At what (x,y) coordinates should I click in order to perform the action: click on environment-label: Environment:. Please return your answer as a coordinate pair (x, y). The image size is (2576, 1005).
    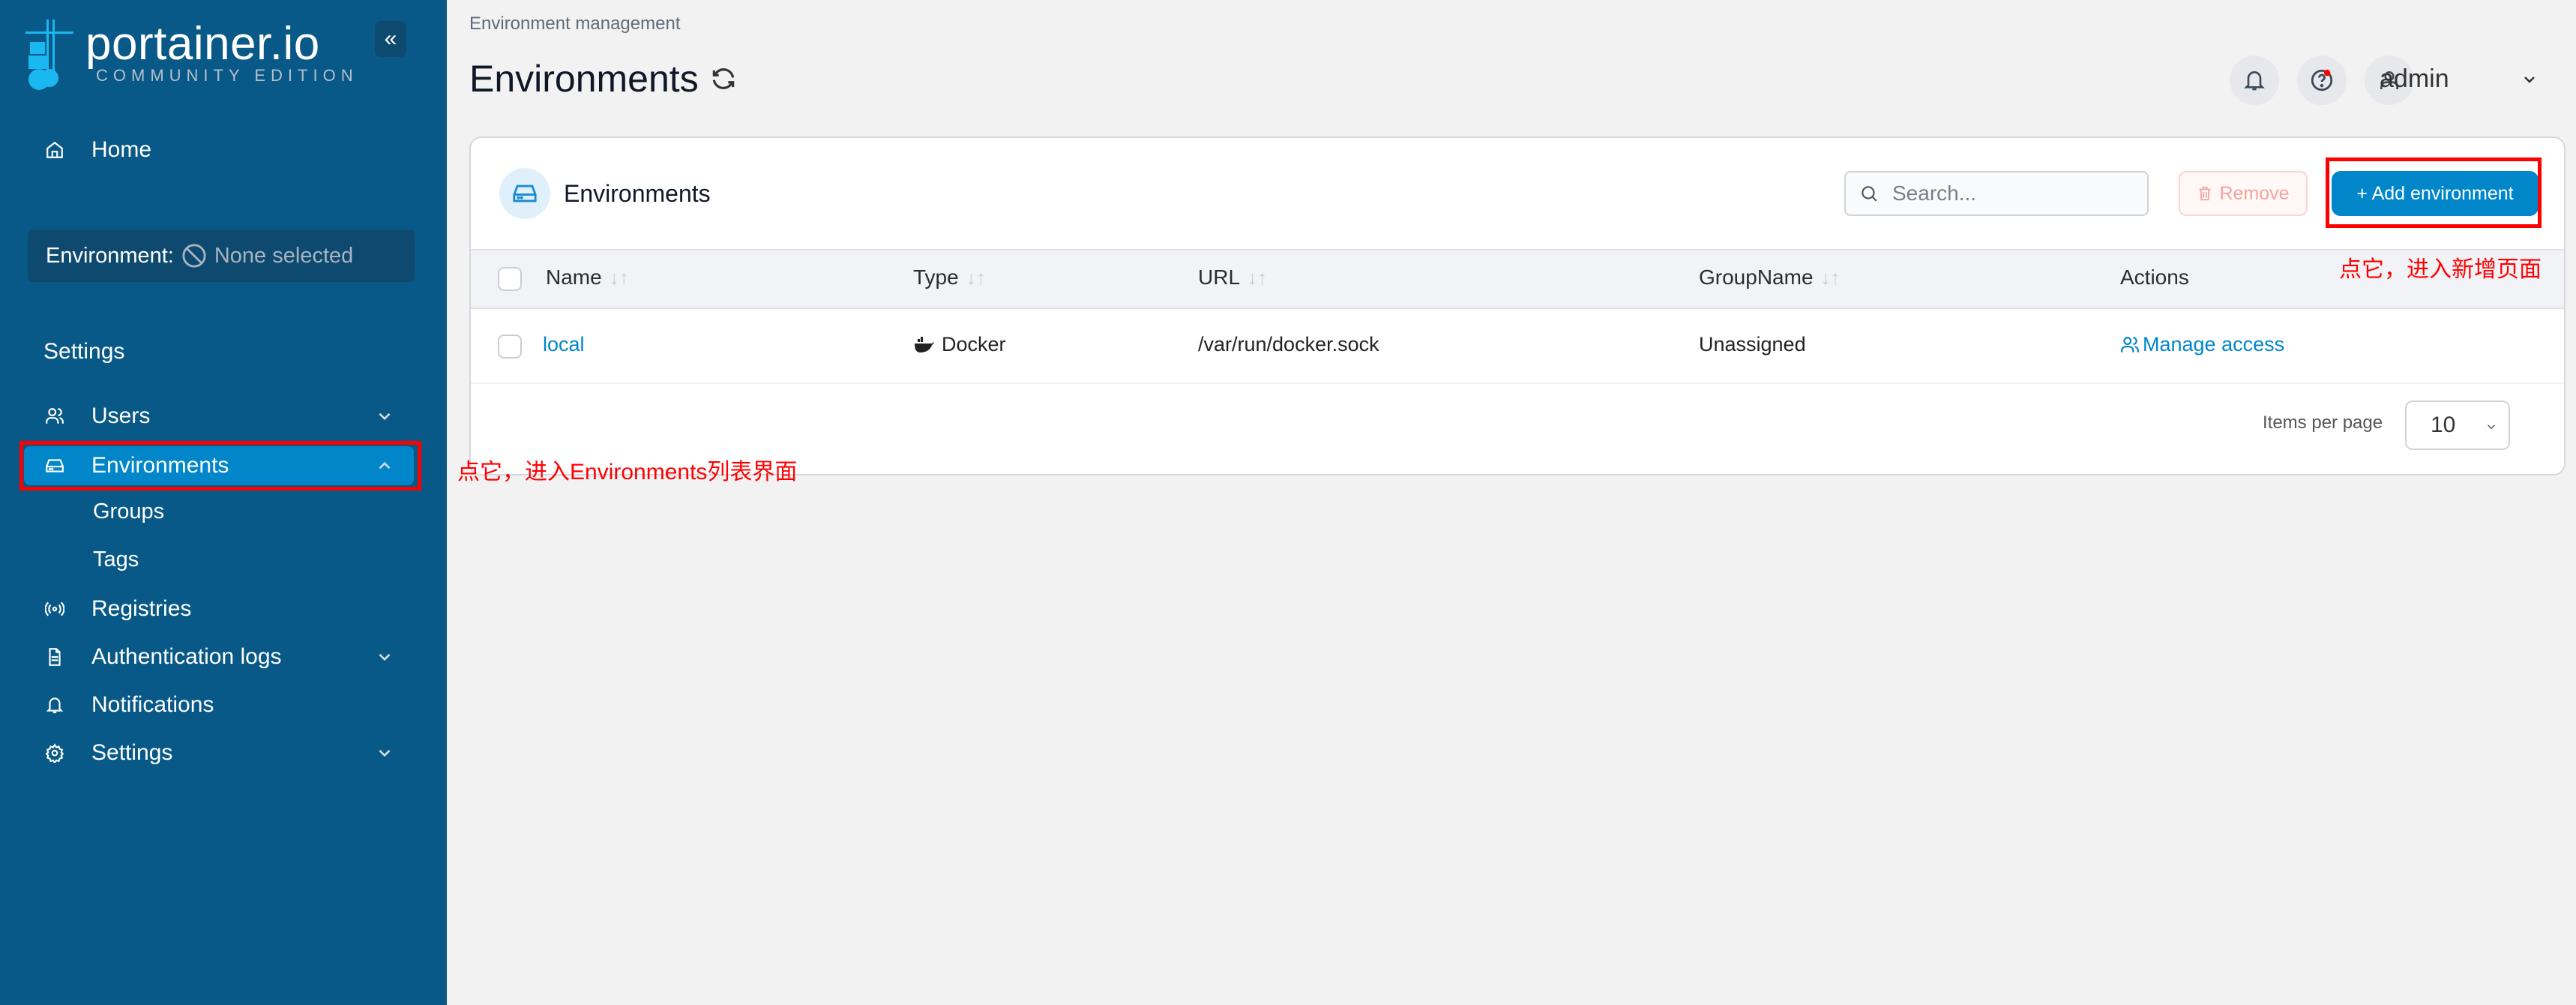
    Looking at the image, I should click on (110, 255).